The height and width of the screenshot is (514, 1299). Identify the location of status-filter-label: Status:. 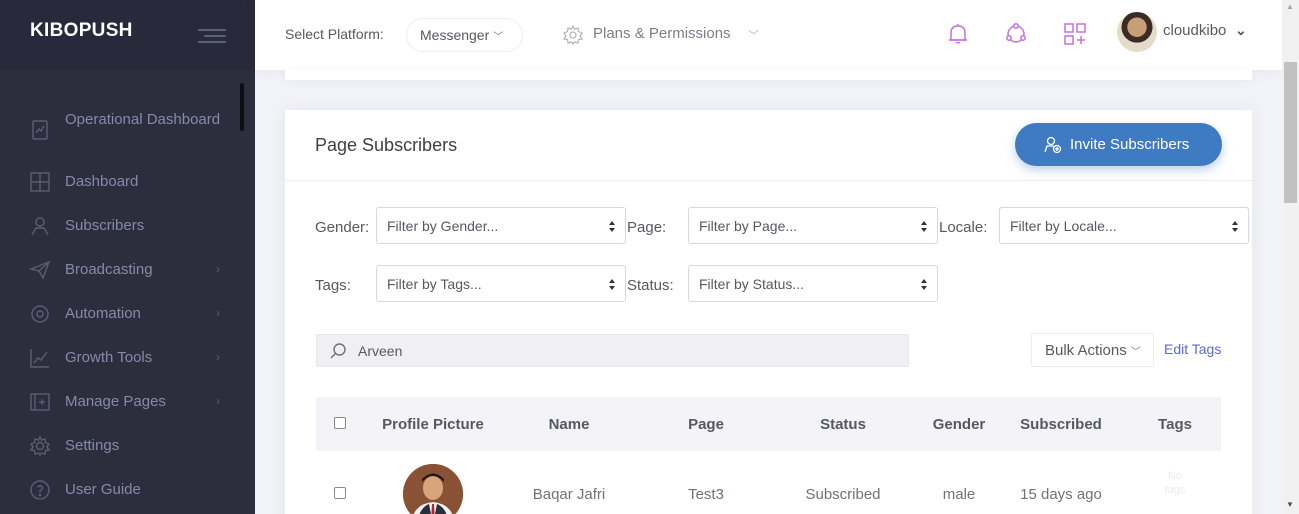
(650, 285).